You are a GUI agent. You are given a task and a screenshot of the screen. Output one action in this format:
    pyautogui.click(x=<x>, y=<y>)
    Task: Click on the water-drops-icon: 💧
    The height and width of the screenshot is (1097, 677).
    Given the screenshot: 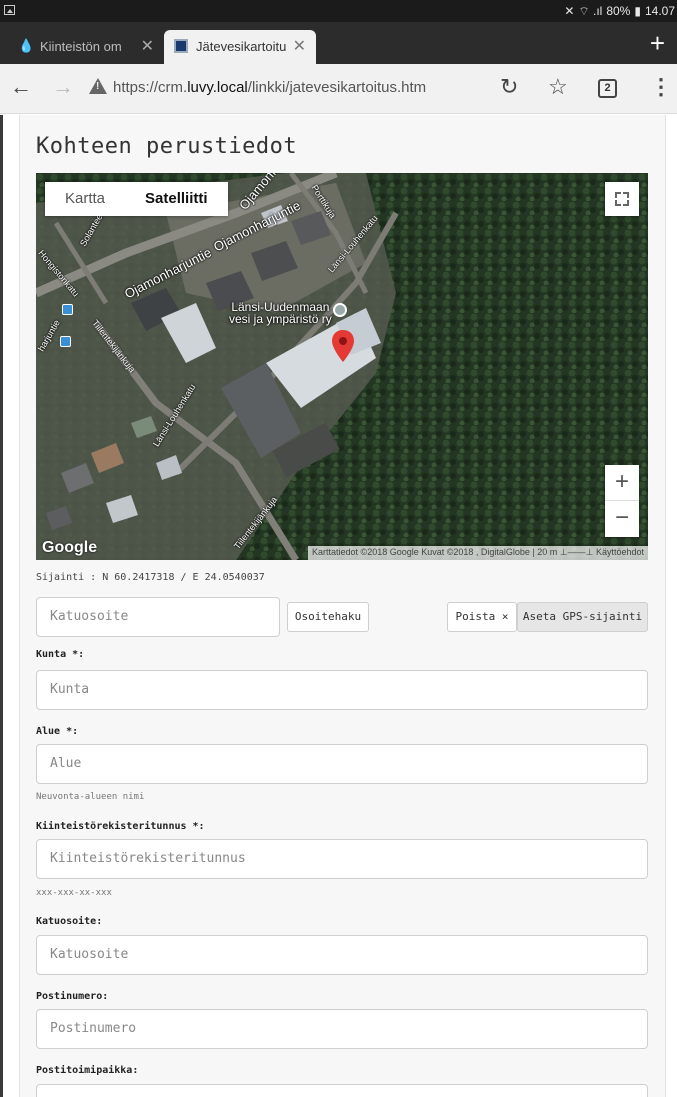 What is the action you would take?
    pyautogui.click(x=26, y=45)
    